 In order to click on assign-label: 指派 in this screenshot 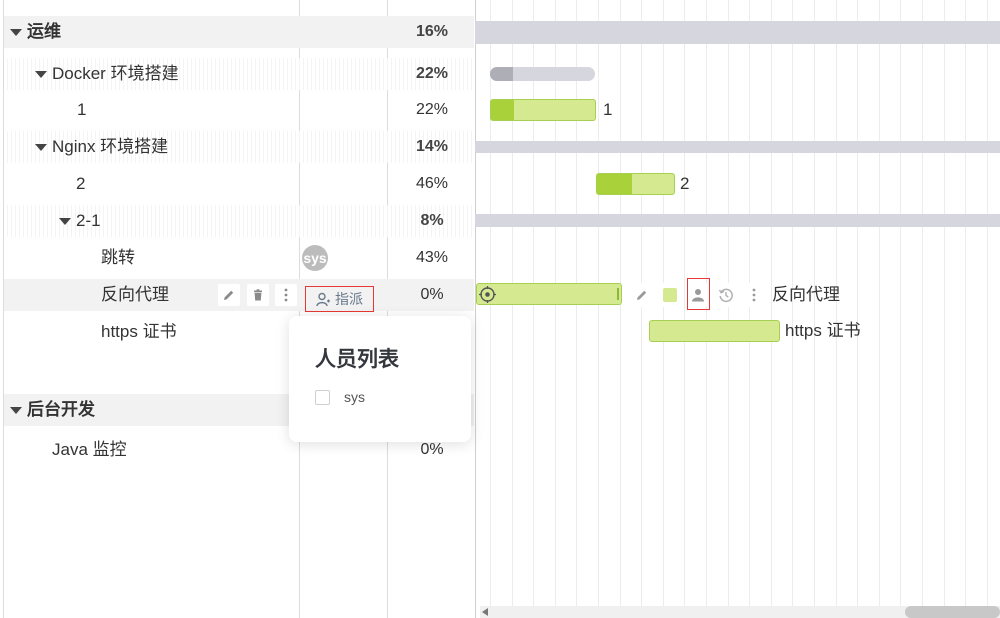, I will do `click(349, 299)`.